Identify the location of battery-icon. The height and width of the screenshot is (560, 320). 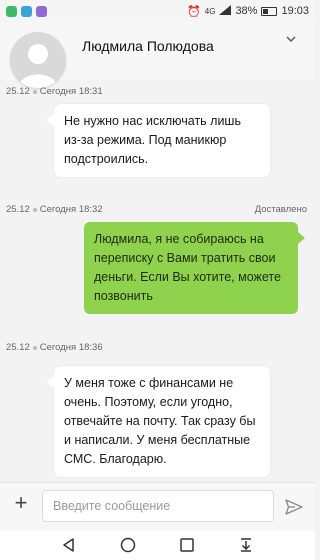
(269, 11).